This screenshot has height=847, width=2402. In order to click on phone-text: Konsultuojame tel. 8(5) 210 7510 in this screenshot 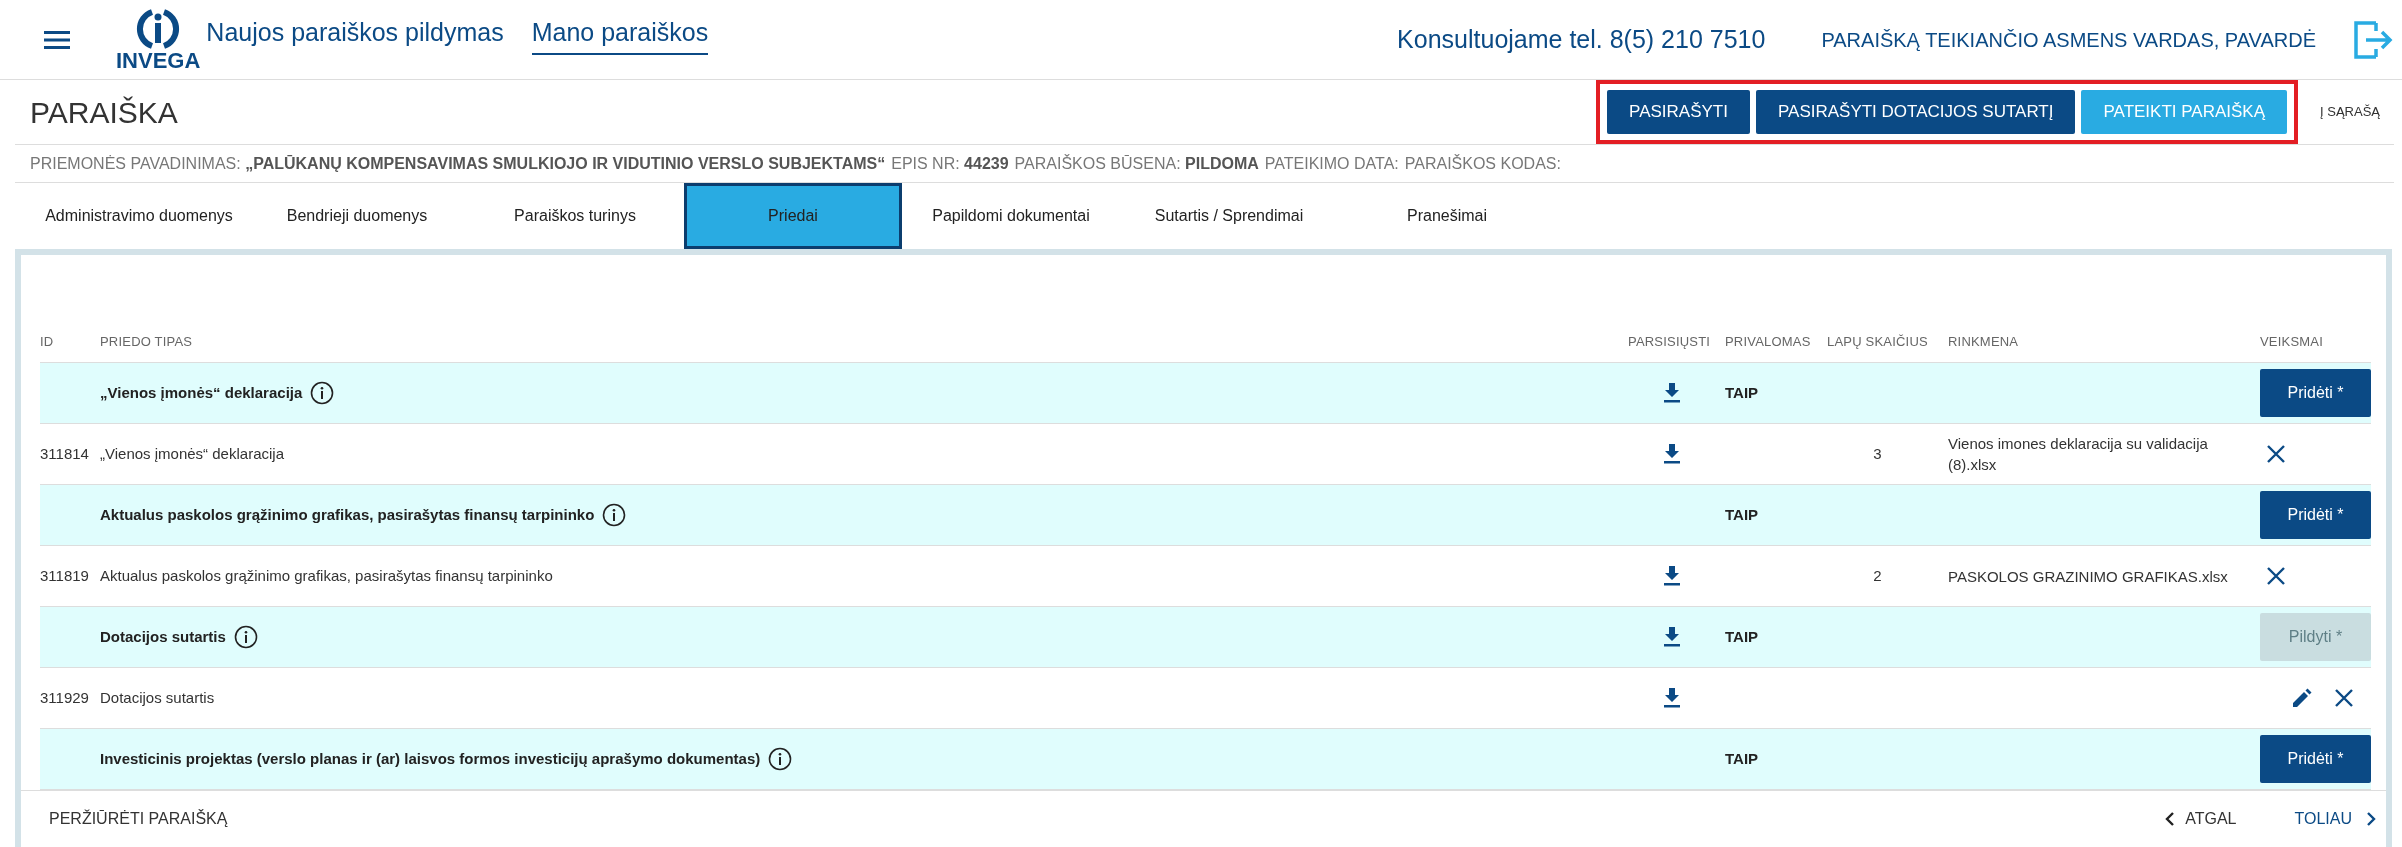, I will do `click(1581, 39)`.